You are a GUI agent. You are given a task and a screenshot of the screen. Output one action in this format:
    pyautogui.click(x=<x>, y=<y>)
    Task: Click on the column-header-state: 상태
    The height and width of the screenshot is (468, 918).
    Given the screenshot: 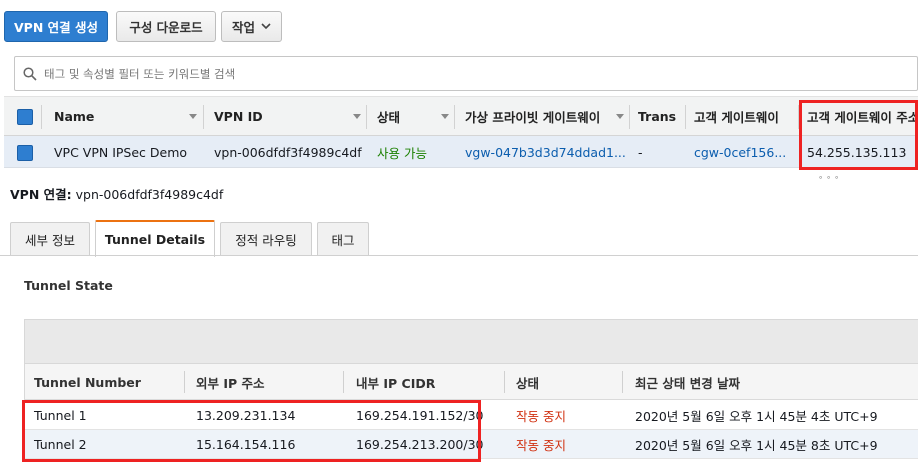 What is the action you would take?
    pyautogui.click(x=407, y=116)
    